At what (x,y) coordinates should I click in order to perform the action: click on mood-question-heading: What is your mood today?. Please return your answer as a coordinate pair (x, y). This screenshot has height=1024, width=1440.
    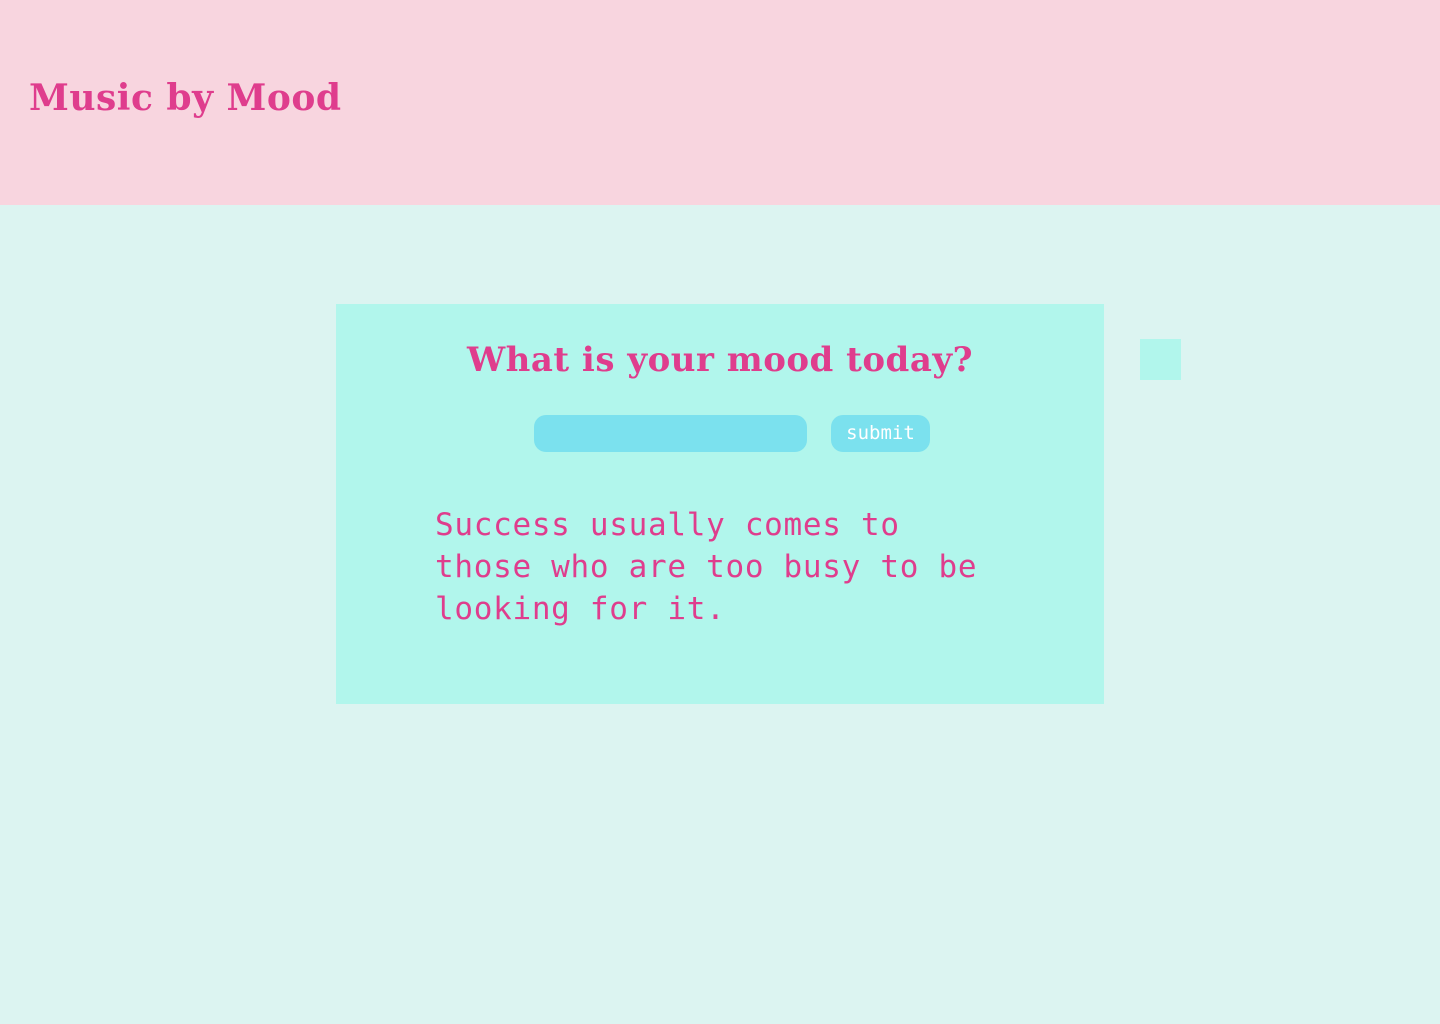
    Looking at the image, I should click on (720, 360).